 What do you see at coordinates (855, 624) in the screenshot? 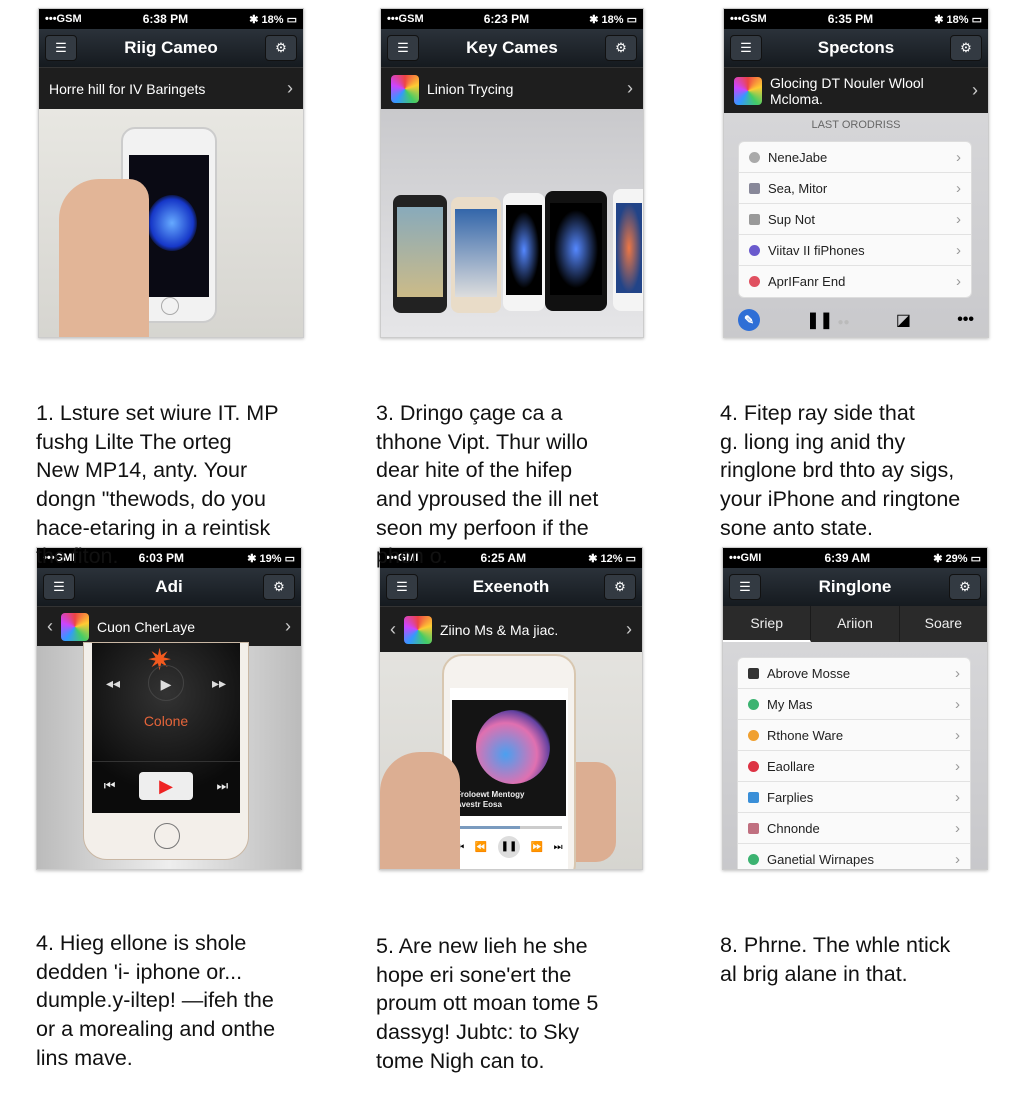
I see `tab-2: Ariion` at bounding box center [855, 624].